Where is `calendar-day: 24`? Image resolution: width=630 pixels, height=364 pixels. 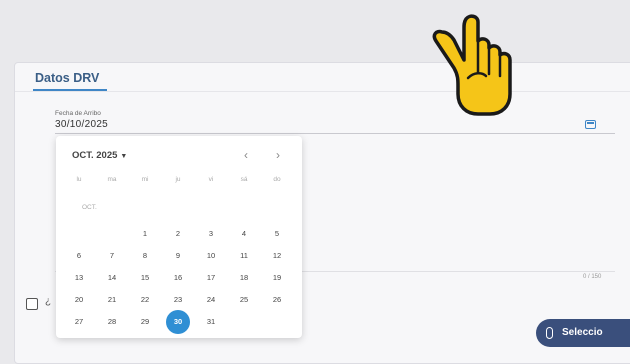 calendar-day: 24 is located at coordinates (211, 300).